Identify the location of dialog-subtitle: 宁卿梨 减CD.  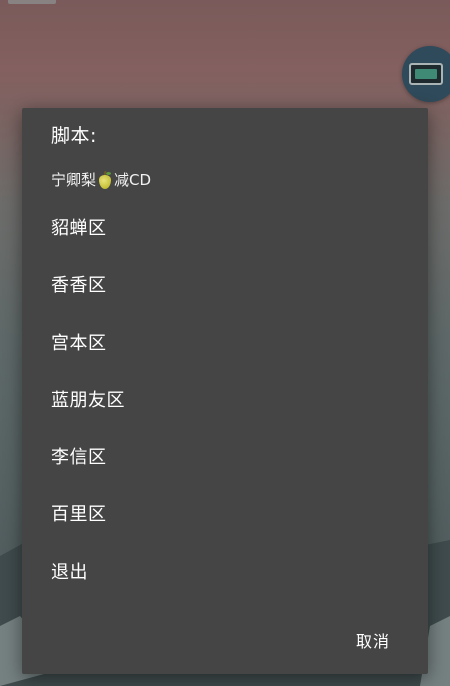
(101, 179).